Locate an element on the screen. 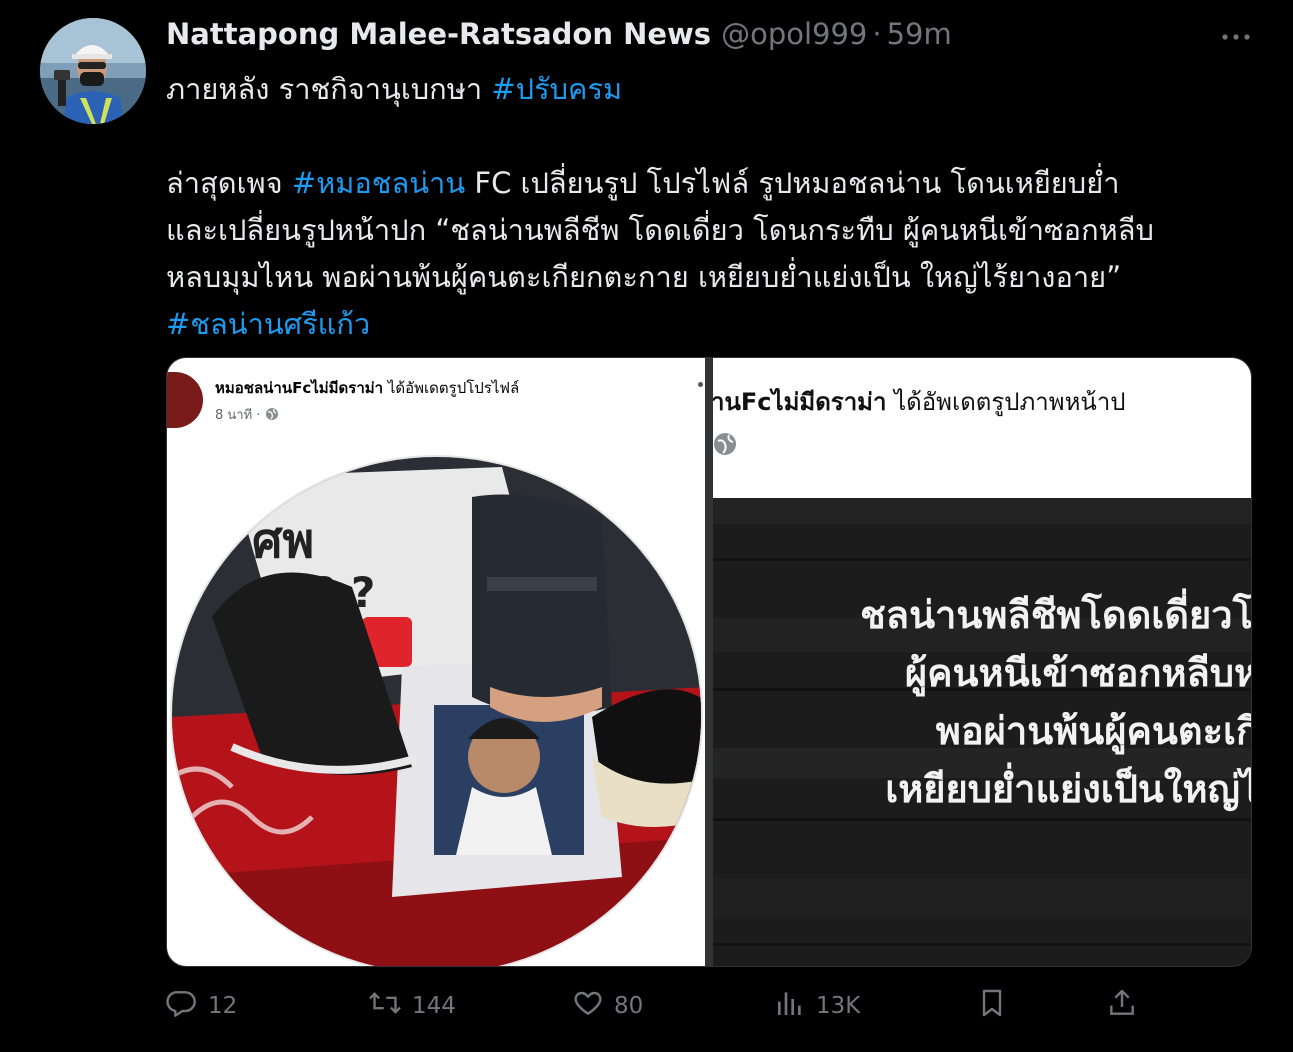  fb-page-avatar is located at coordinates (185, 400).